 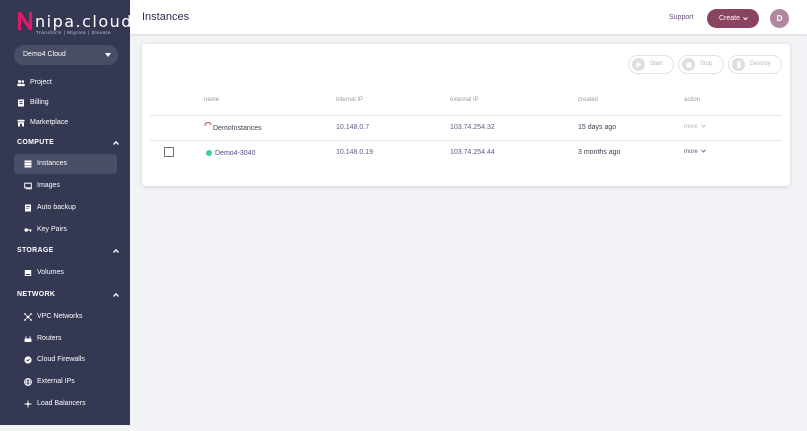 I want to click on sidebar-item-label: Key Pairs, so click(x=52, y=229).